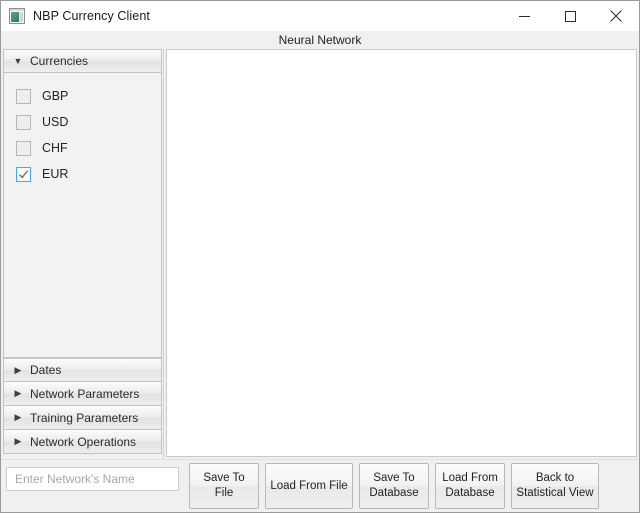 This screenshot has width=640, height=513. Describe the element at coordinates (55, 122) in the screenshot. I see `currency-label-usd: USD` at that location.